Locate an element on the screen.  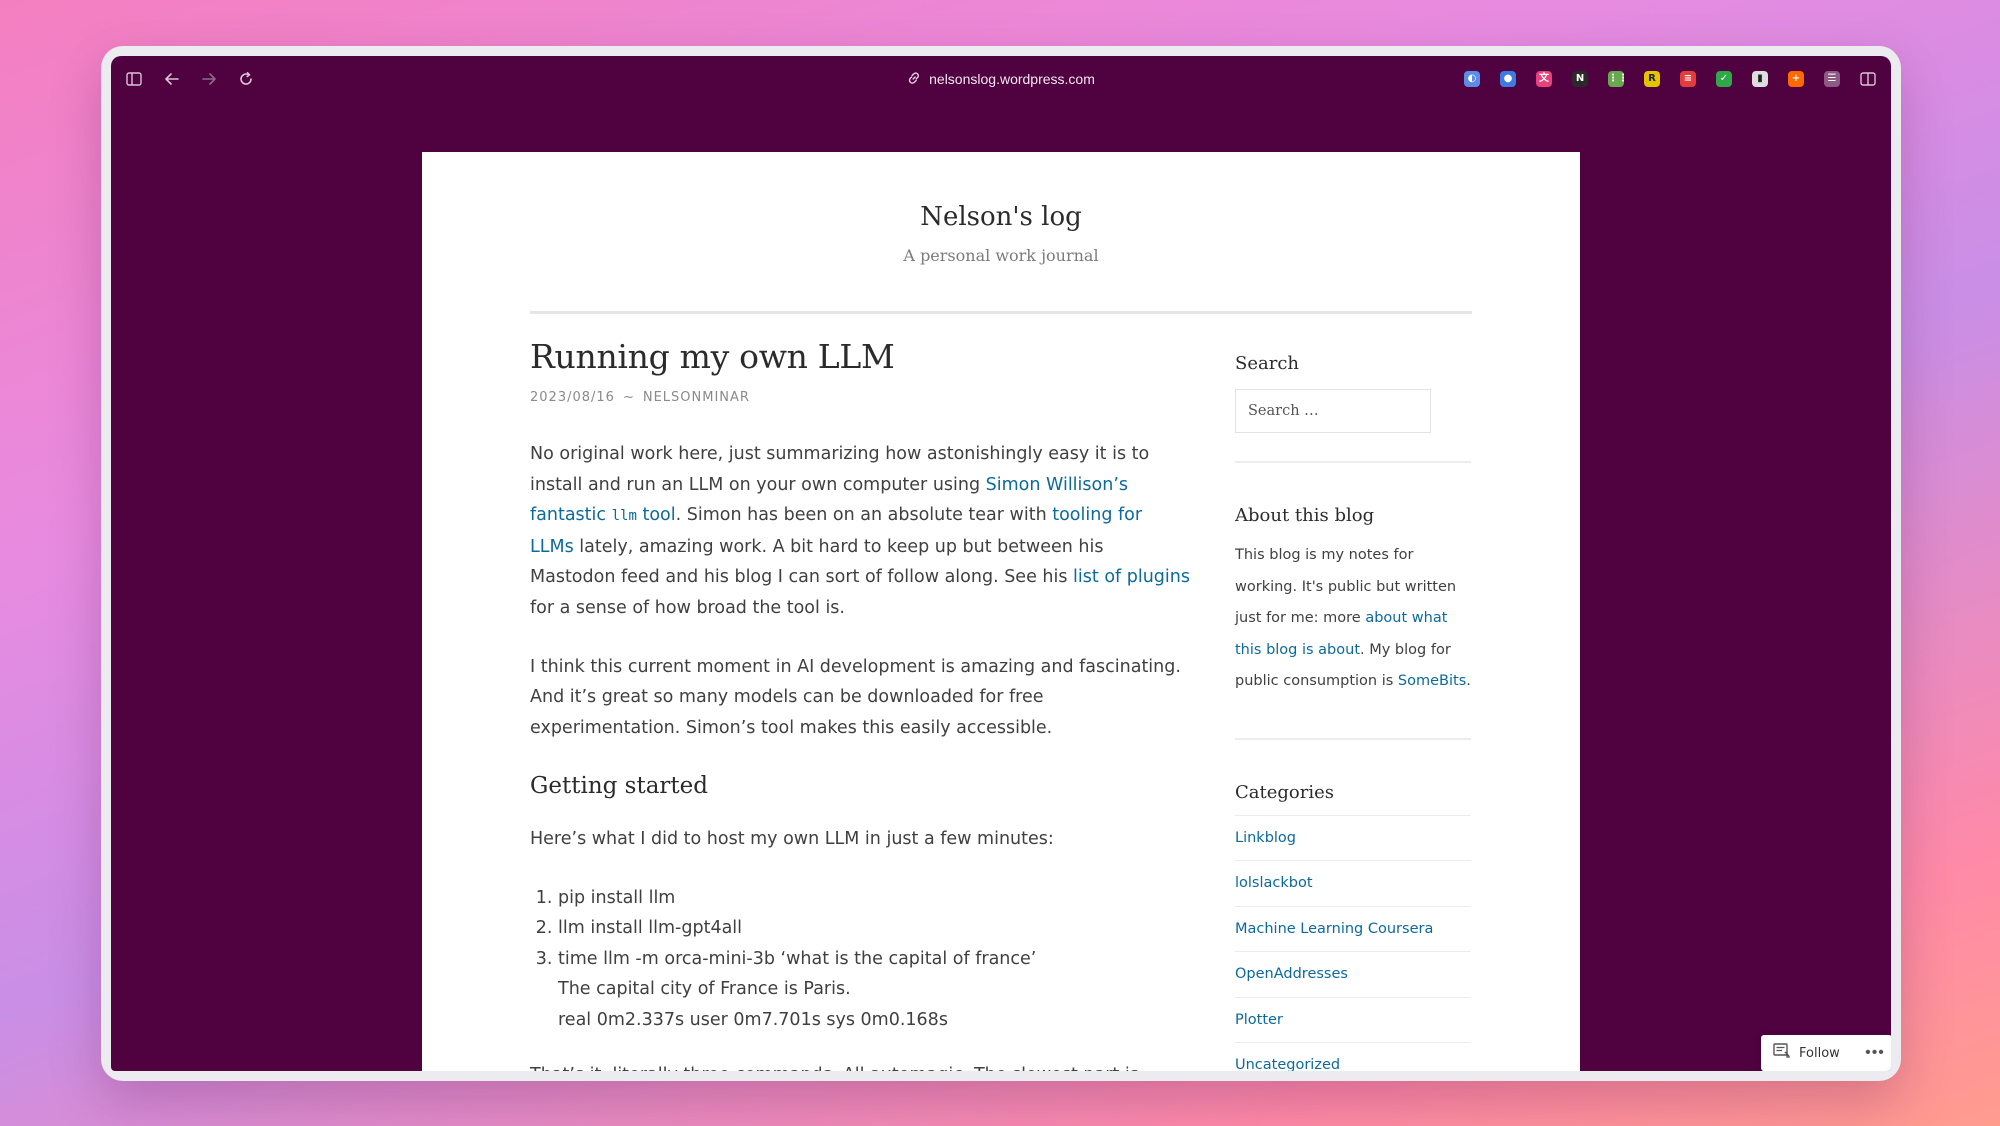
site-header: Nelson's log A personal work journal is located at coordinates (1001, 208).